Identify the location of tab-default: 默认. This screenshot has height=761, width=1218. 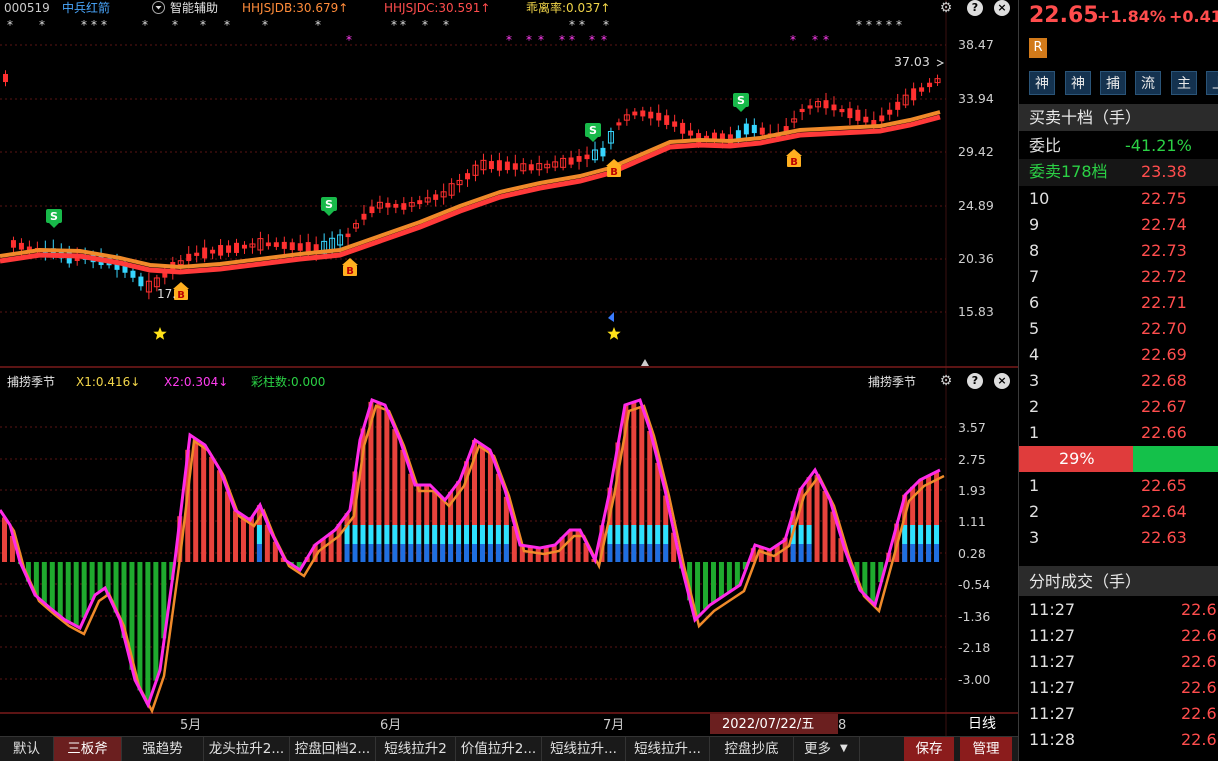
(27, 749).